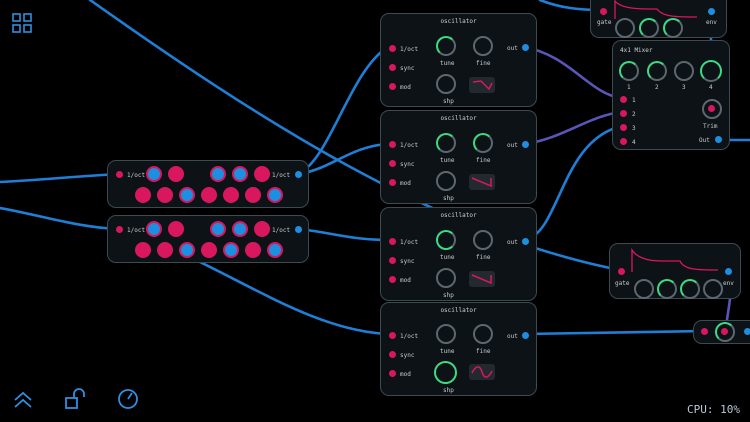 Image resolution: width=750 pixels, height=422 pixels. What do you see at coordinates (671, 95) in the screenshot?
I see `mixer-module: 4x1 Mixer 1 2 3 4 1 2 3 4 Trim Out` at bounding box center [671, 95].